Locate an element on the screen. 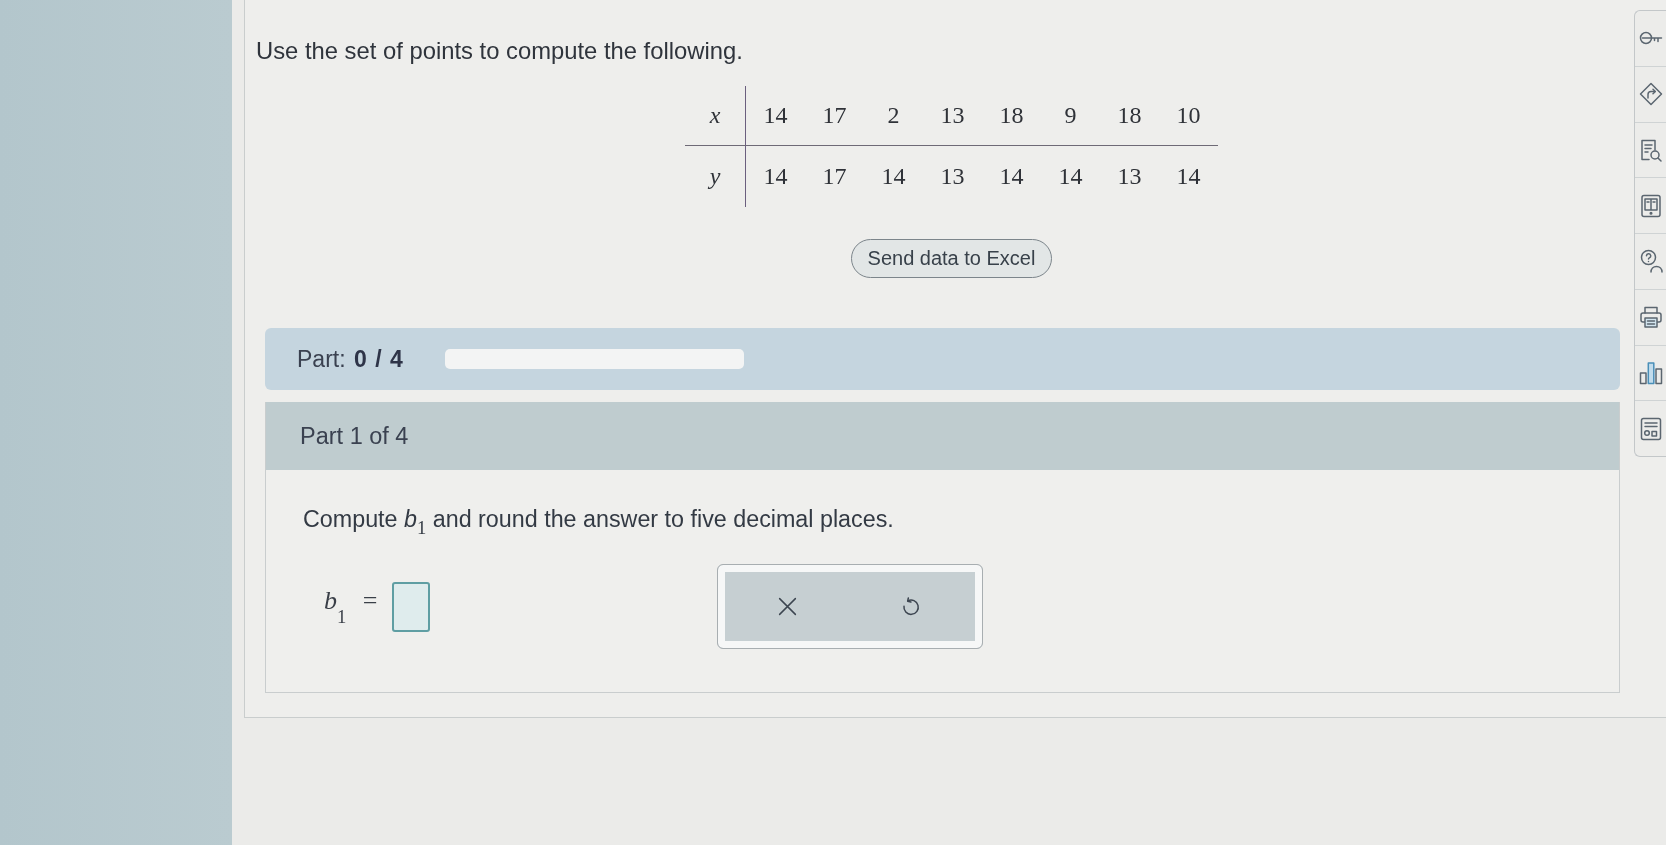 The image size is (1666, 845). prompt-text: Use the set of points to compute the following. is located at coordinates (499, 51).